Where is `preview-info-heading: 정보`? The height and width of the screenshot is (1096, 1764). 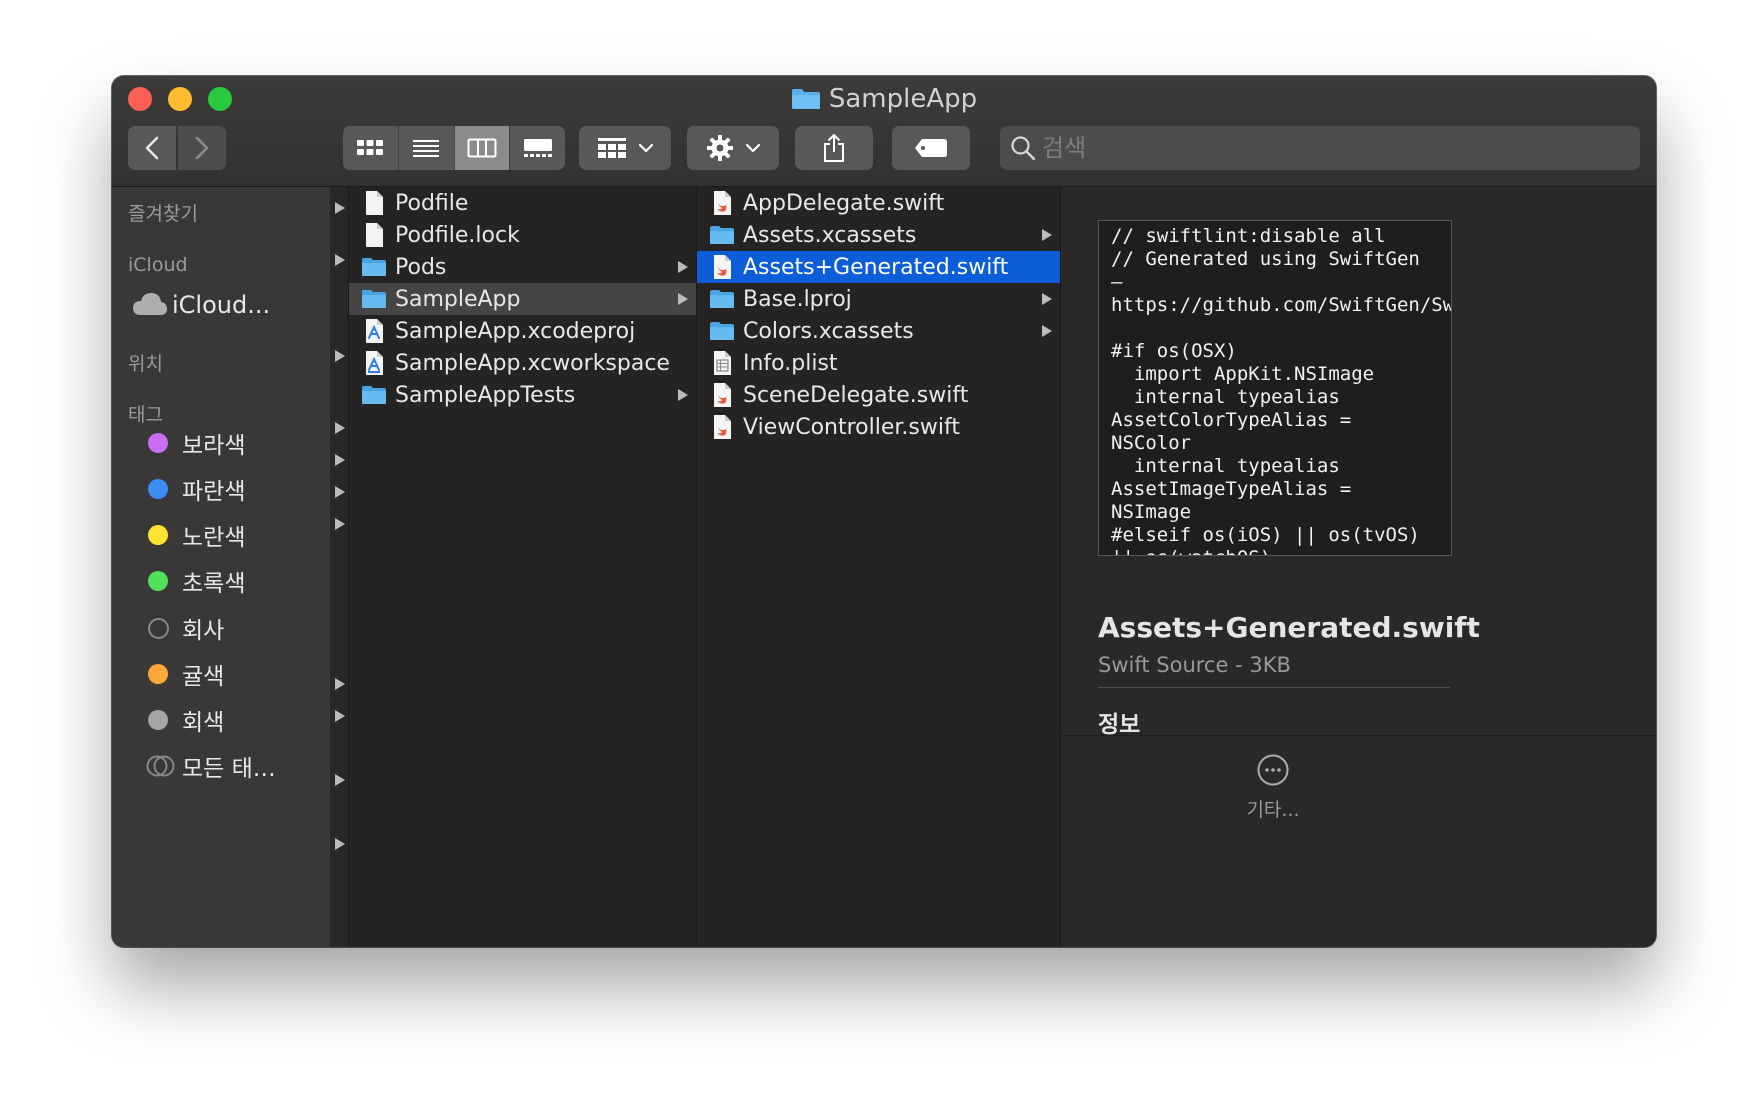
preview-info-heading: 정보 is located at coordinates (1119, 725).